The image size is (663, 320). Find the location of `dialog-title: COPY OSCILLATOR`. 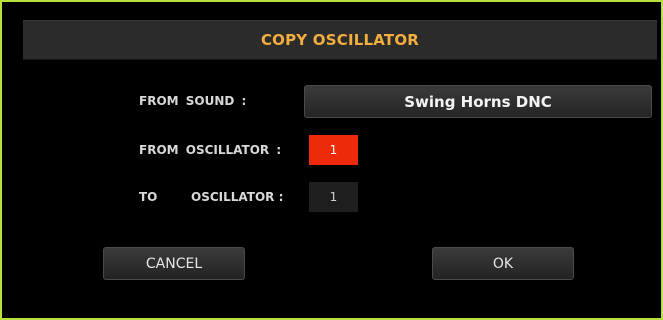

dialog-title: COPY OSCILLATOR is located at coordinates (340, 40).